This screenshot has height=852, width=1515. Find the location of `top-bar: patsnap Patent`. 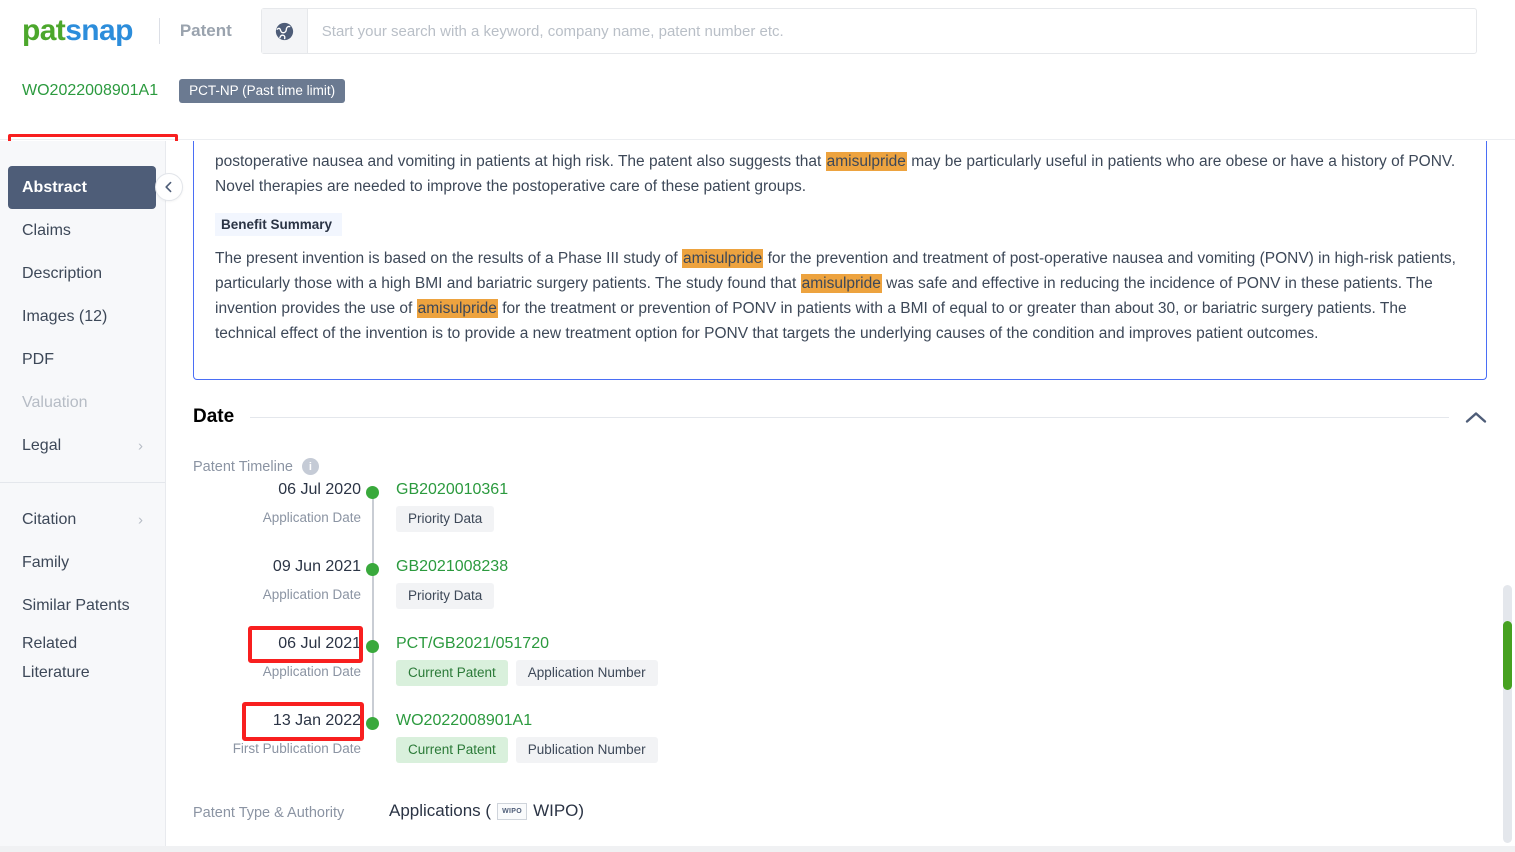

top-bar: patsnap Patent is located at coordinates (757, 31).